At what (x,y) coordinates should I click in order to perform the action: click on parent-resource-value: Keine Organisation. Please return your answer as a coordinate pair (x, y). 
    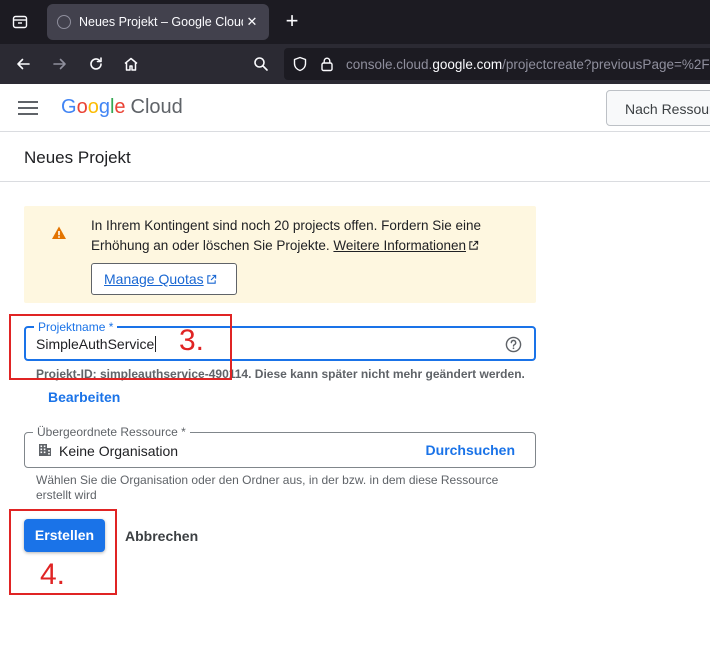
    Looking at the image, I should click on (119, 451).